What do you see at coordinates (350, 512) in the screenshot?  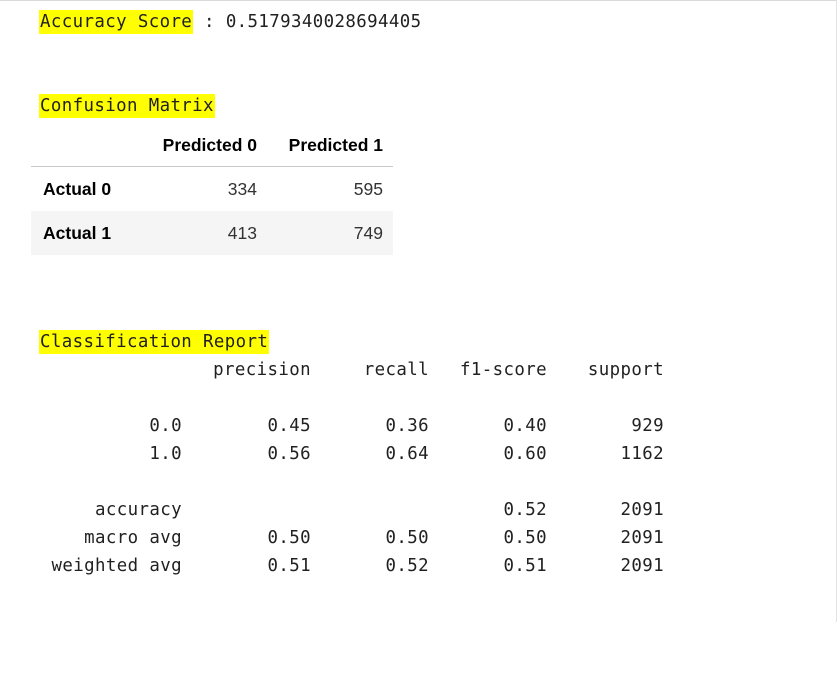 I see `report-row: accuracy 0.52 2091` at bounding box center [350, 512].